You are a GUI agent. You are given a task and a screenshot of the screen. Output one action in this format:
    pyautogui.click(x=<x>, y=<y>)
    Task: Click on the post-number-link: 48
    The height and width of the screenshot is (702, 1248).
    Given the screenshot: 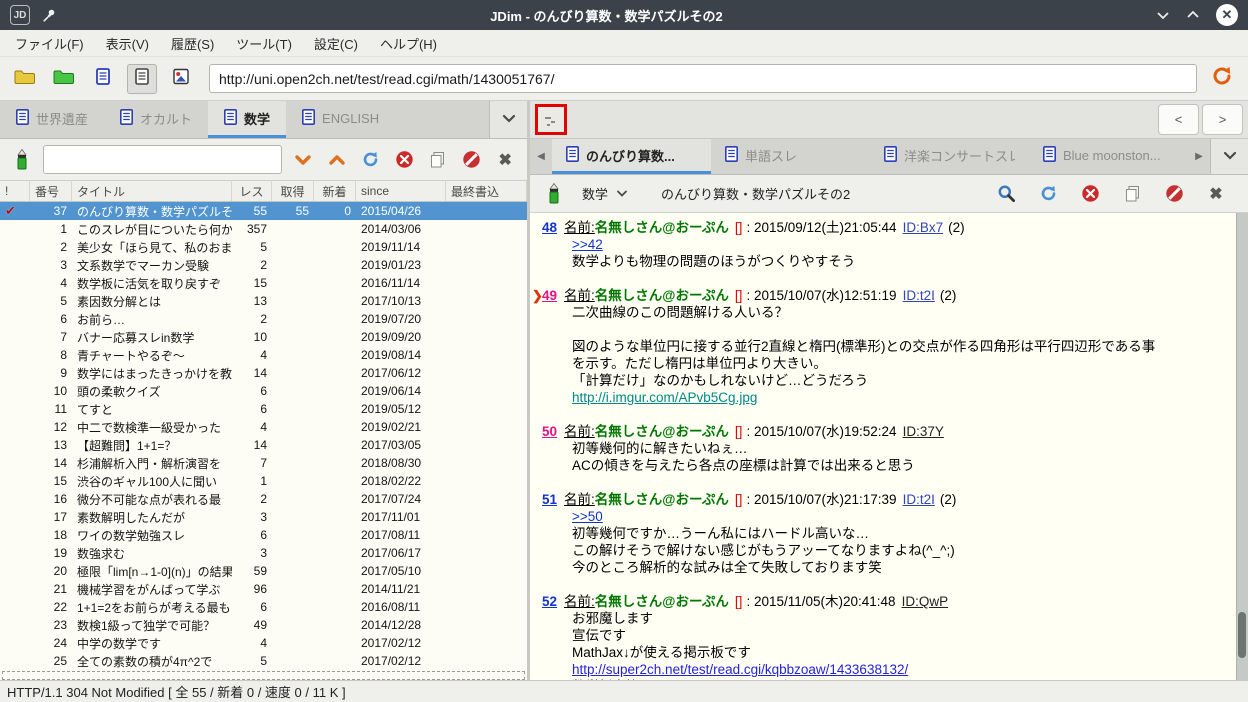 What is the action you would take?
    pyautogui.click(x=549, y=227)
    